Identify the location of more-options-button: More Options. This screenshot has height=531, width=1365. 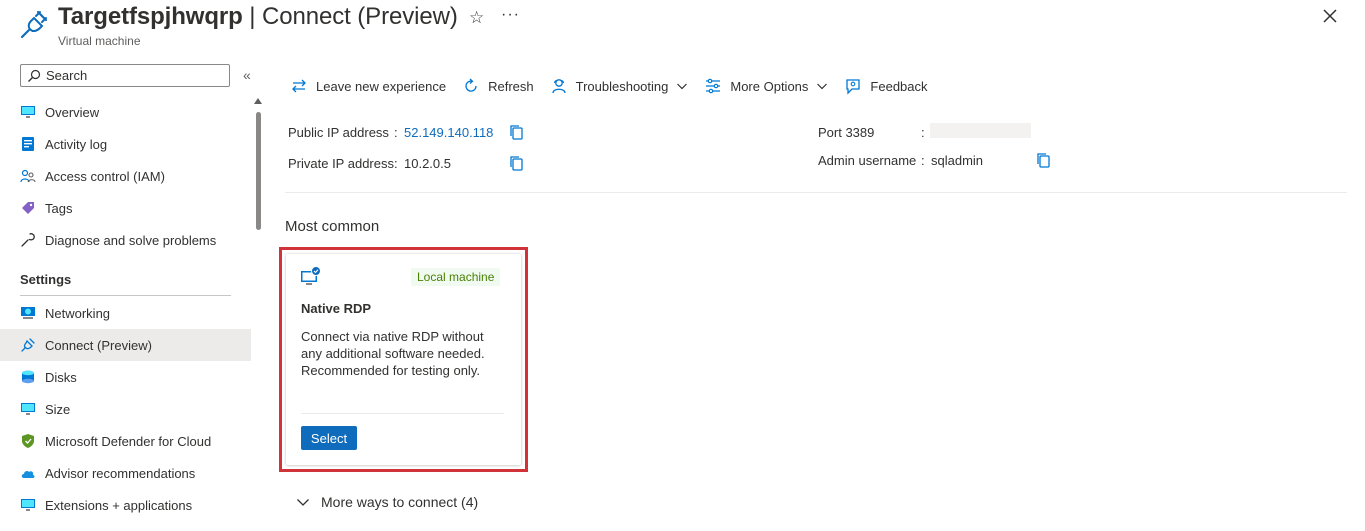
(766, 86).